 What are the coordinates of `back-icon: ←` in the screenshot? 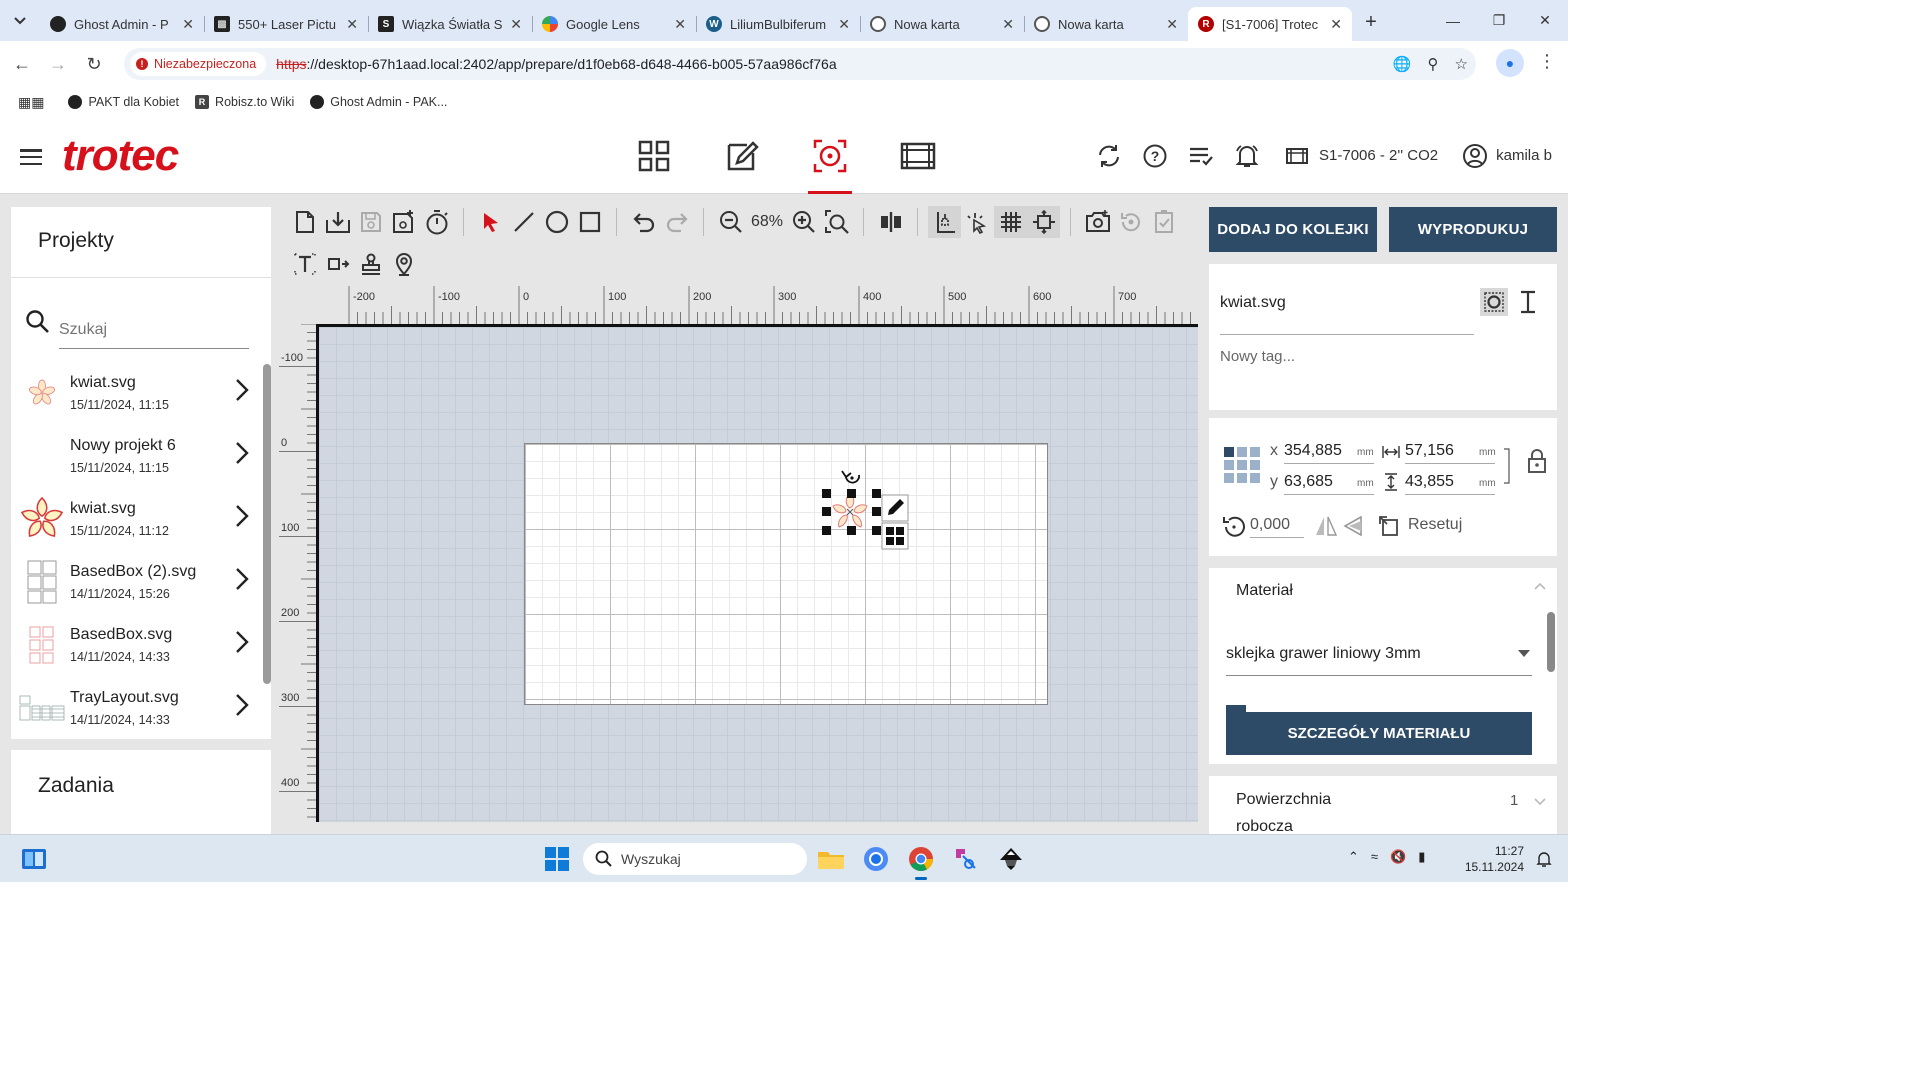 It's located at (22, 64).